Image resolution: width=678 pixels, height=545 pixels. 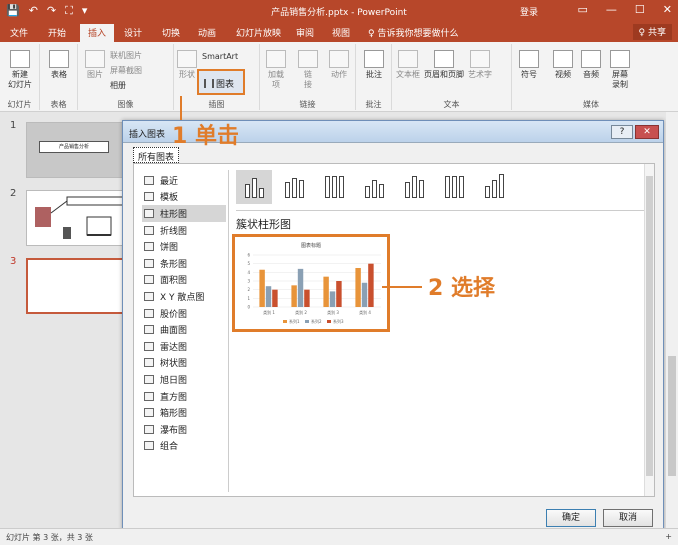 I want to click on tab-design: 设计, so click(x=133, y=32).